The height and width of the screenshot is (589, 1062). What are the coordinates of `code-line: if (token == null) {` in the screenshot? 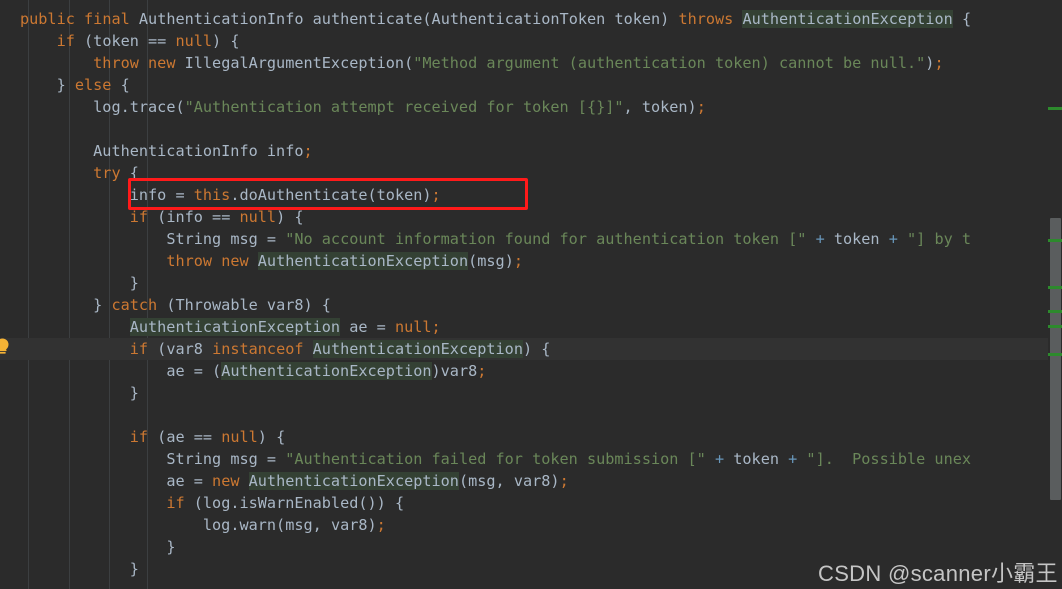 It's located at (130, 41).